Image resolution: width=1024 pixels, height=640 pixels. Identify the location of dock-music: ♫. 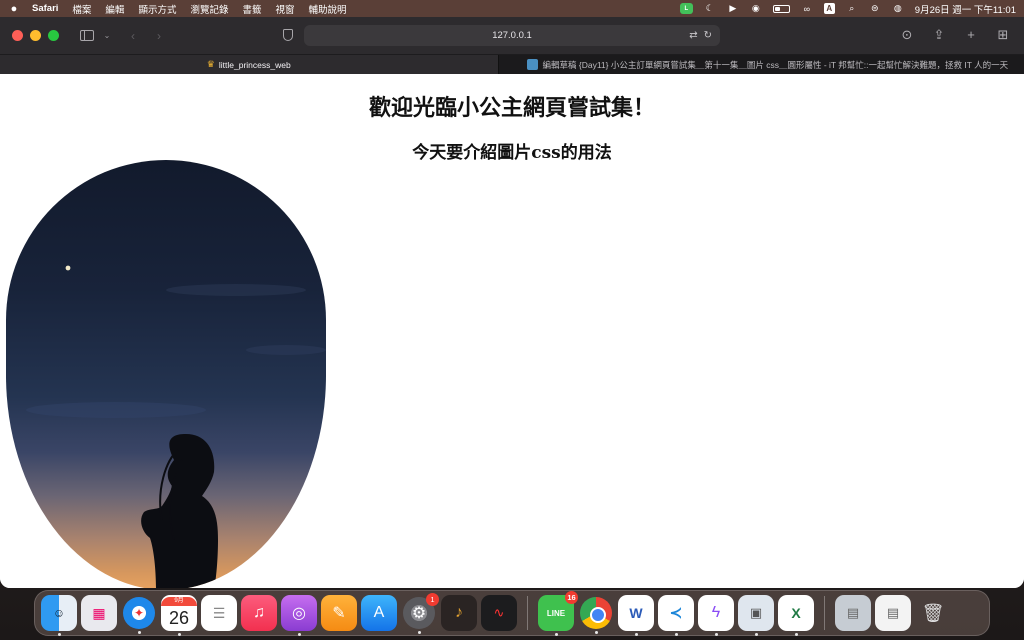
(259, 613).